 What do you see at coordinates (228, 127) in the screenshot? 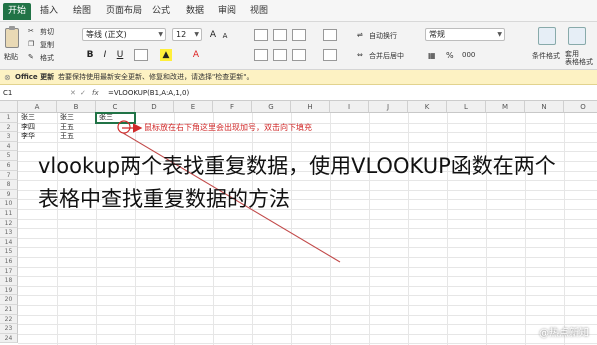
I see `annotation-text: 鼠标放在右下角这里会出现加号，双击向下填充` at bounding box center [228, 127].